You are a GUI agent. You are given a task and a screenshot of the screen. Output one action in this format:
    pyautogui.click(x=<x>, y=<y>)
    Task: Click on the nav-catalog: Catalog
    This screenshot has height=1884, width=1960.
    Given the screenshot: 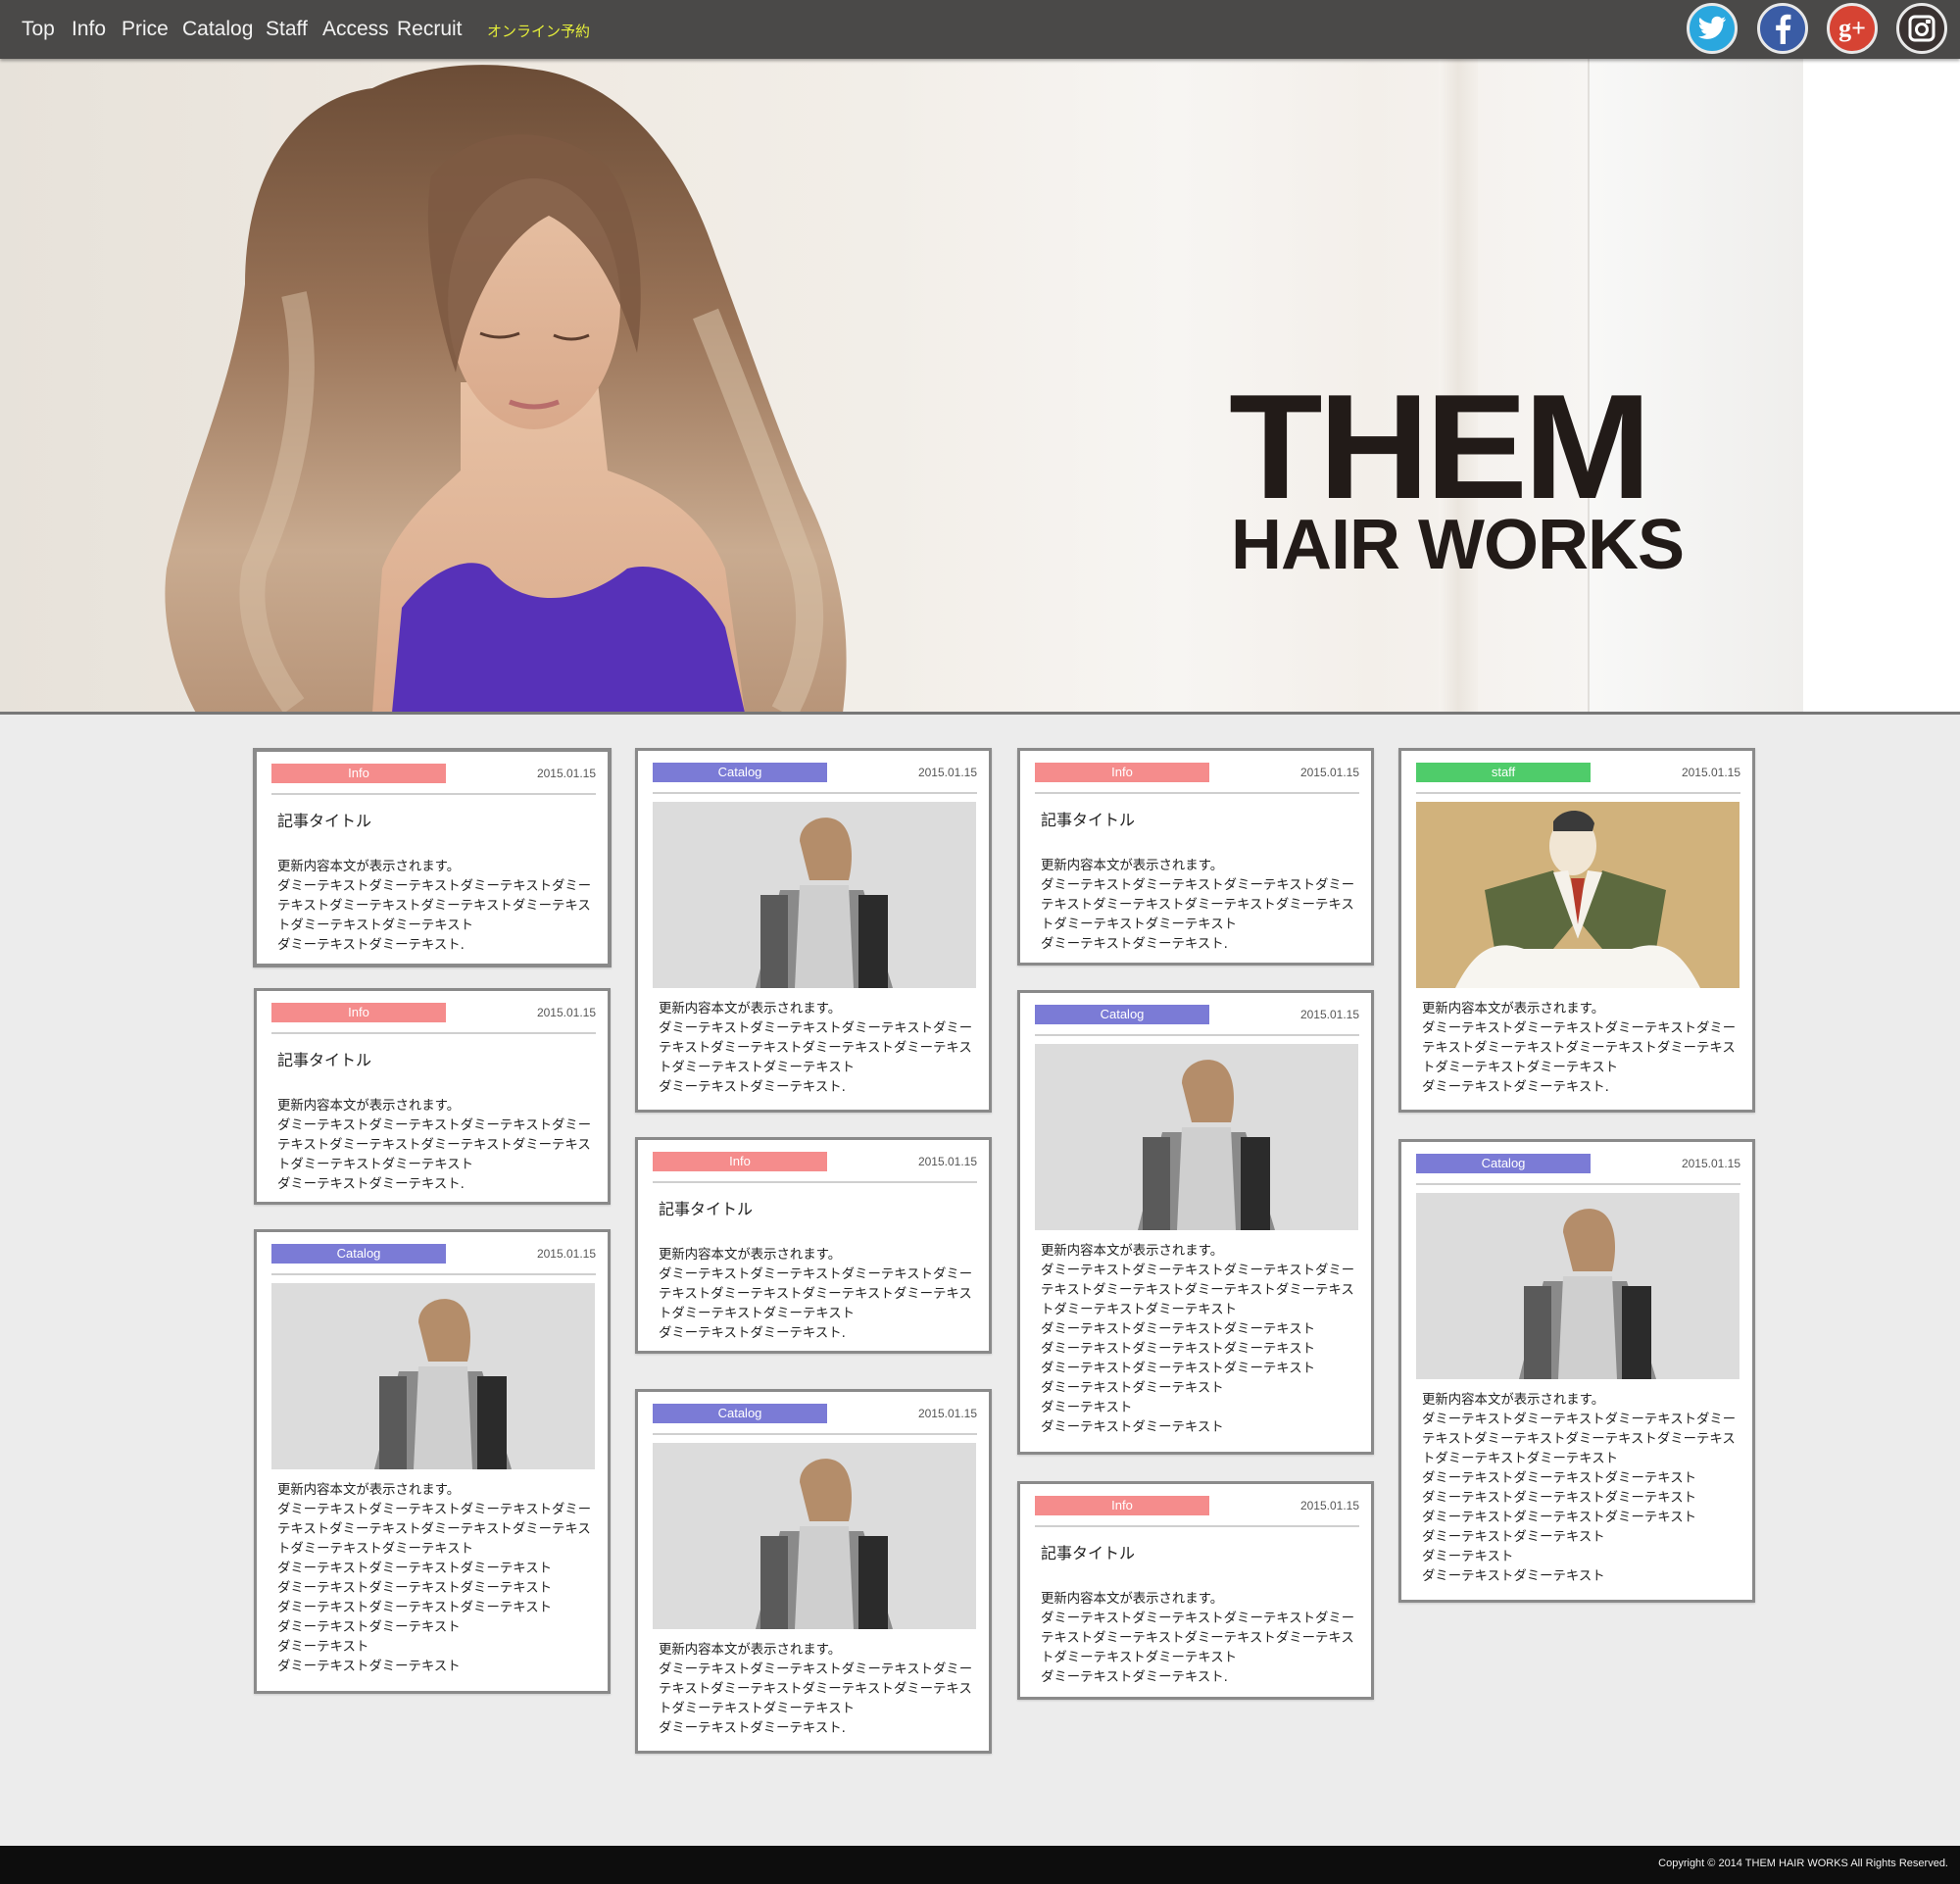 What is the action you would take?
    pyautogui.click(x=217, y=30)
    